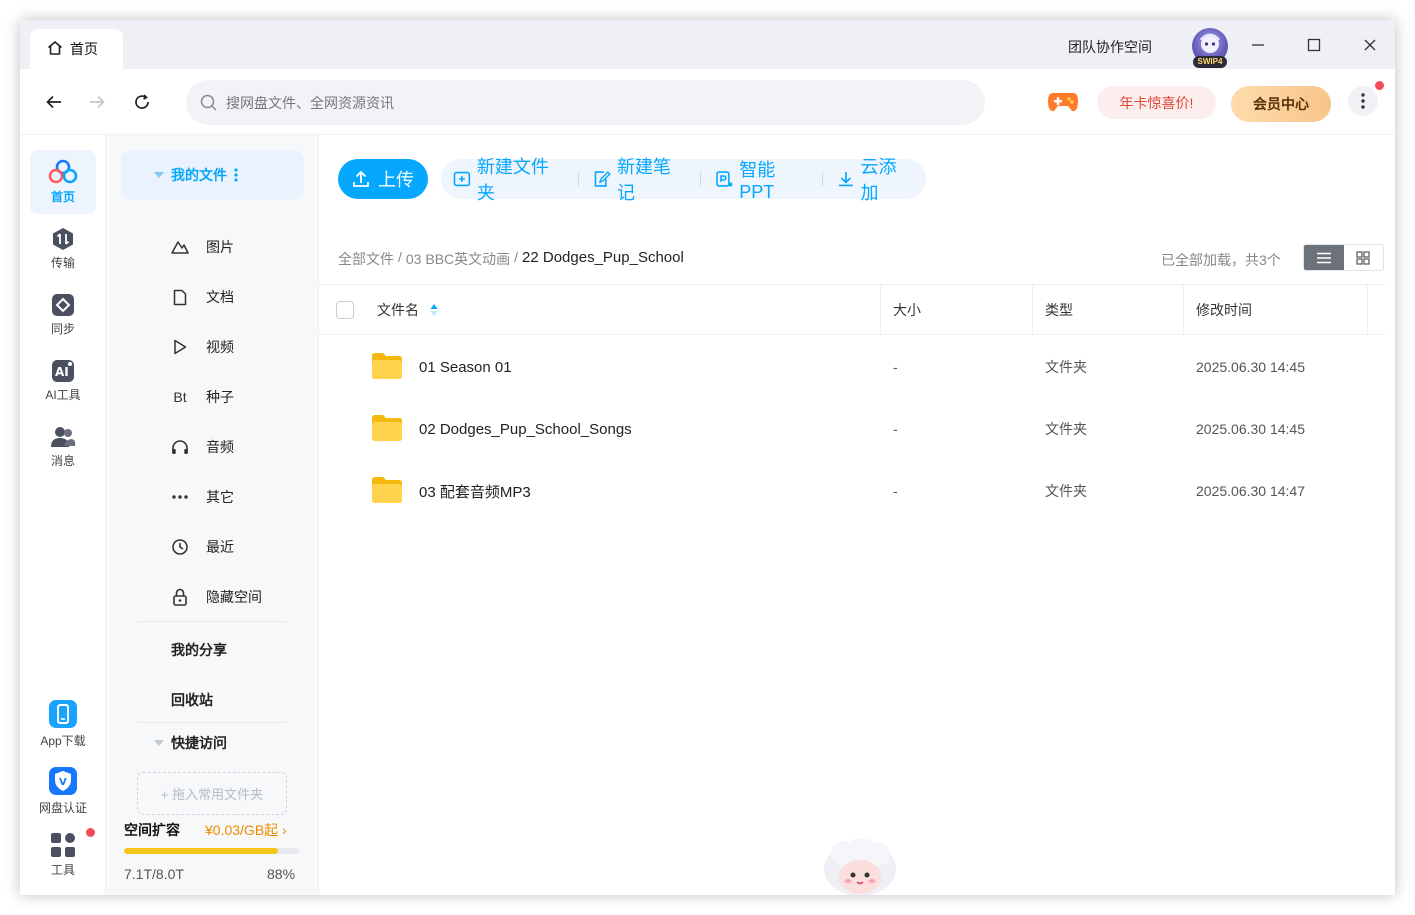  What do you see at coordinates (202, 397) in the screenshot?
I see `category-torrents: Bt 种子` at bounding box center [202, 397].